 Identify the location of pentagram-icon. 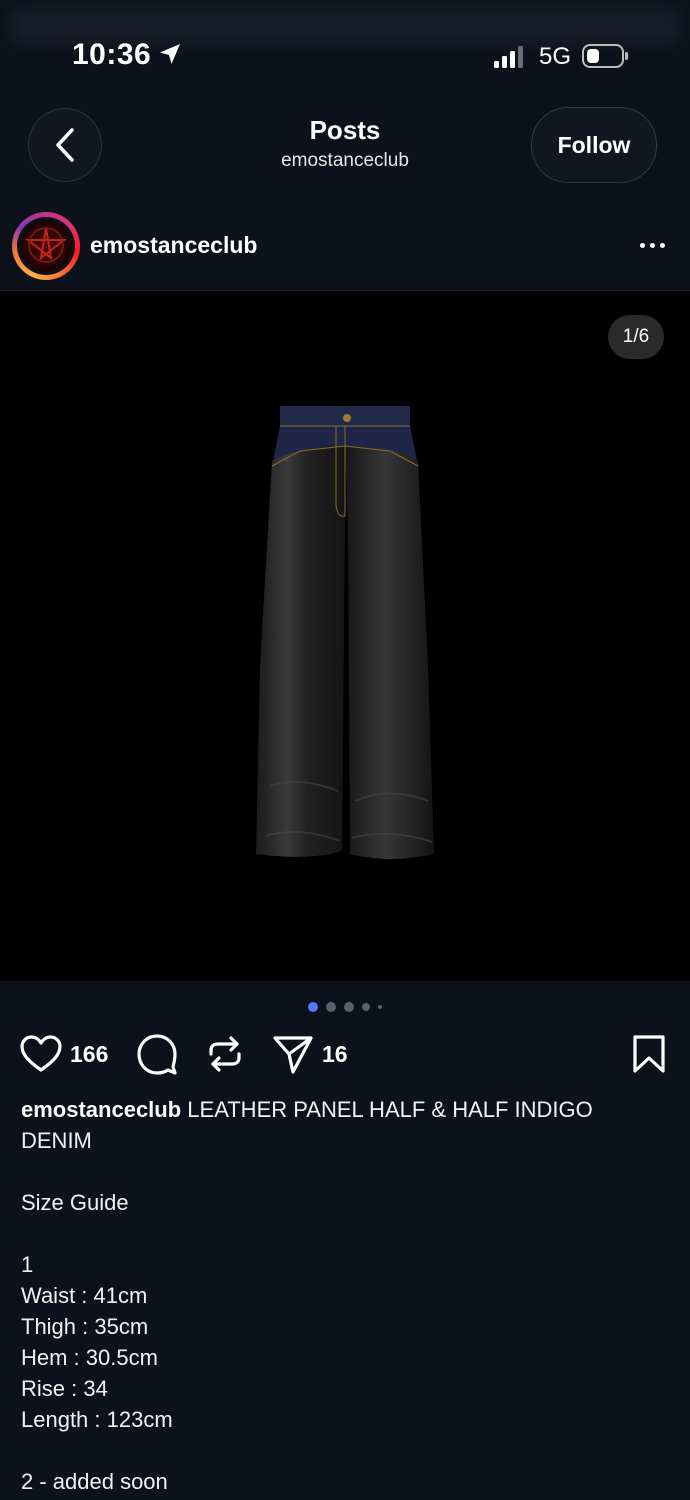
(46, 245).